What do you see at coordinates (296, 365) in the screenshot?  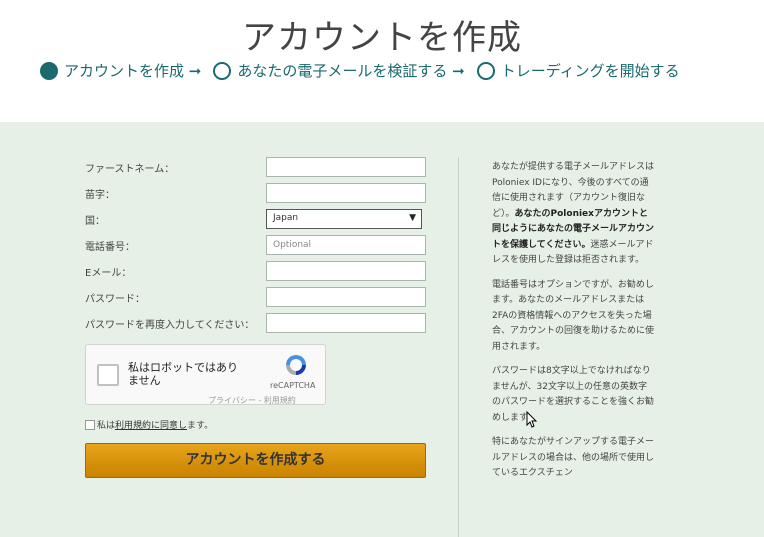 I see `recaptcha-logo-icon` at bounding box center [296, 365].